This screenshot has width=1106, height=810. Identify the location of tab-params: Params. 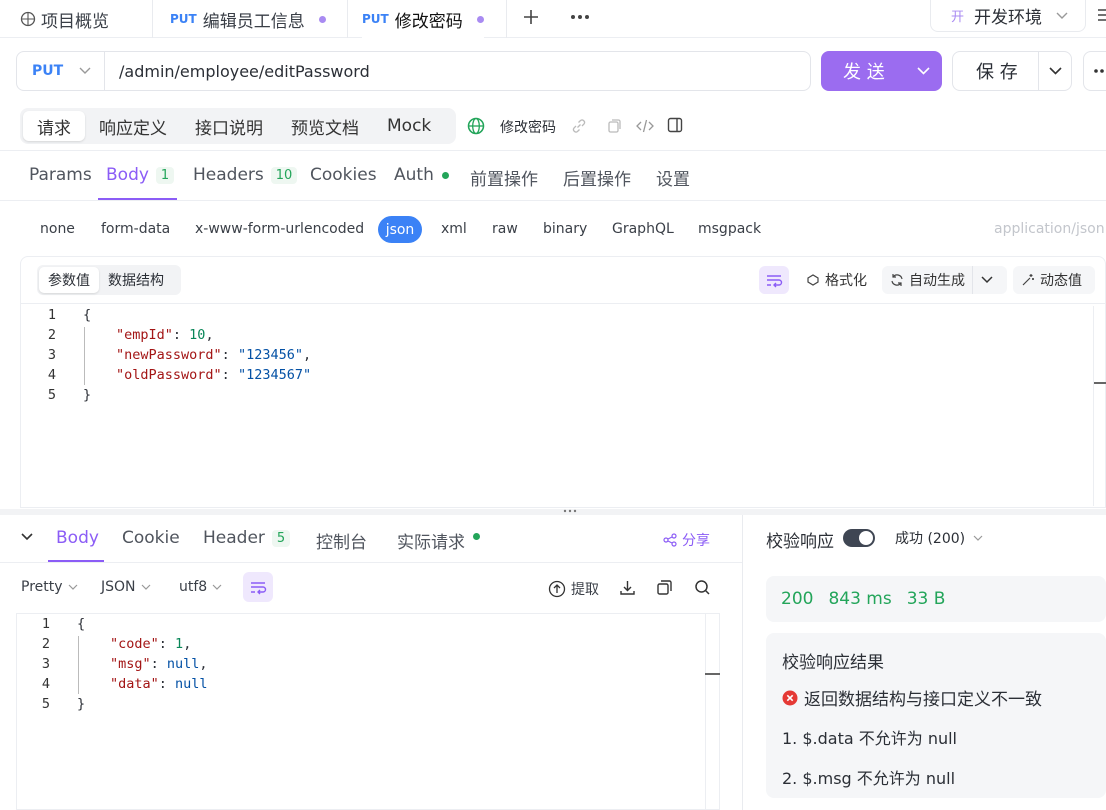
(60, 175).